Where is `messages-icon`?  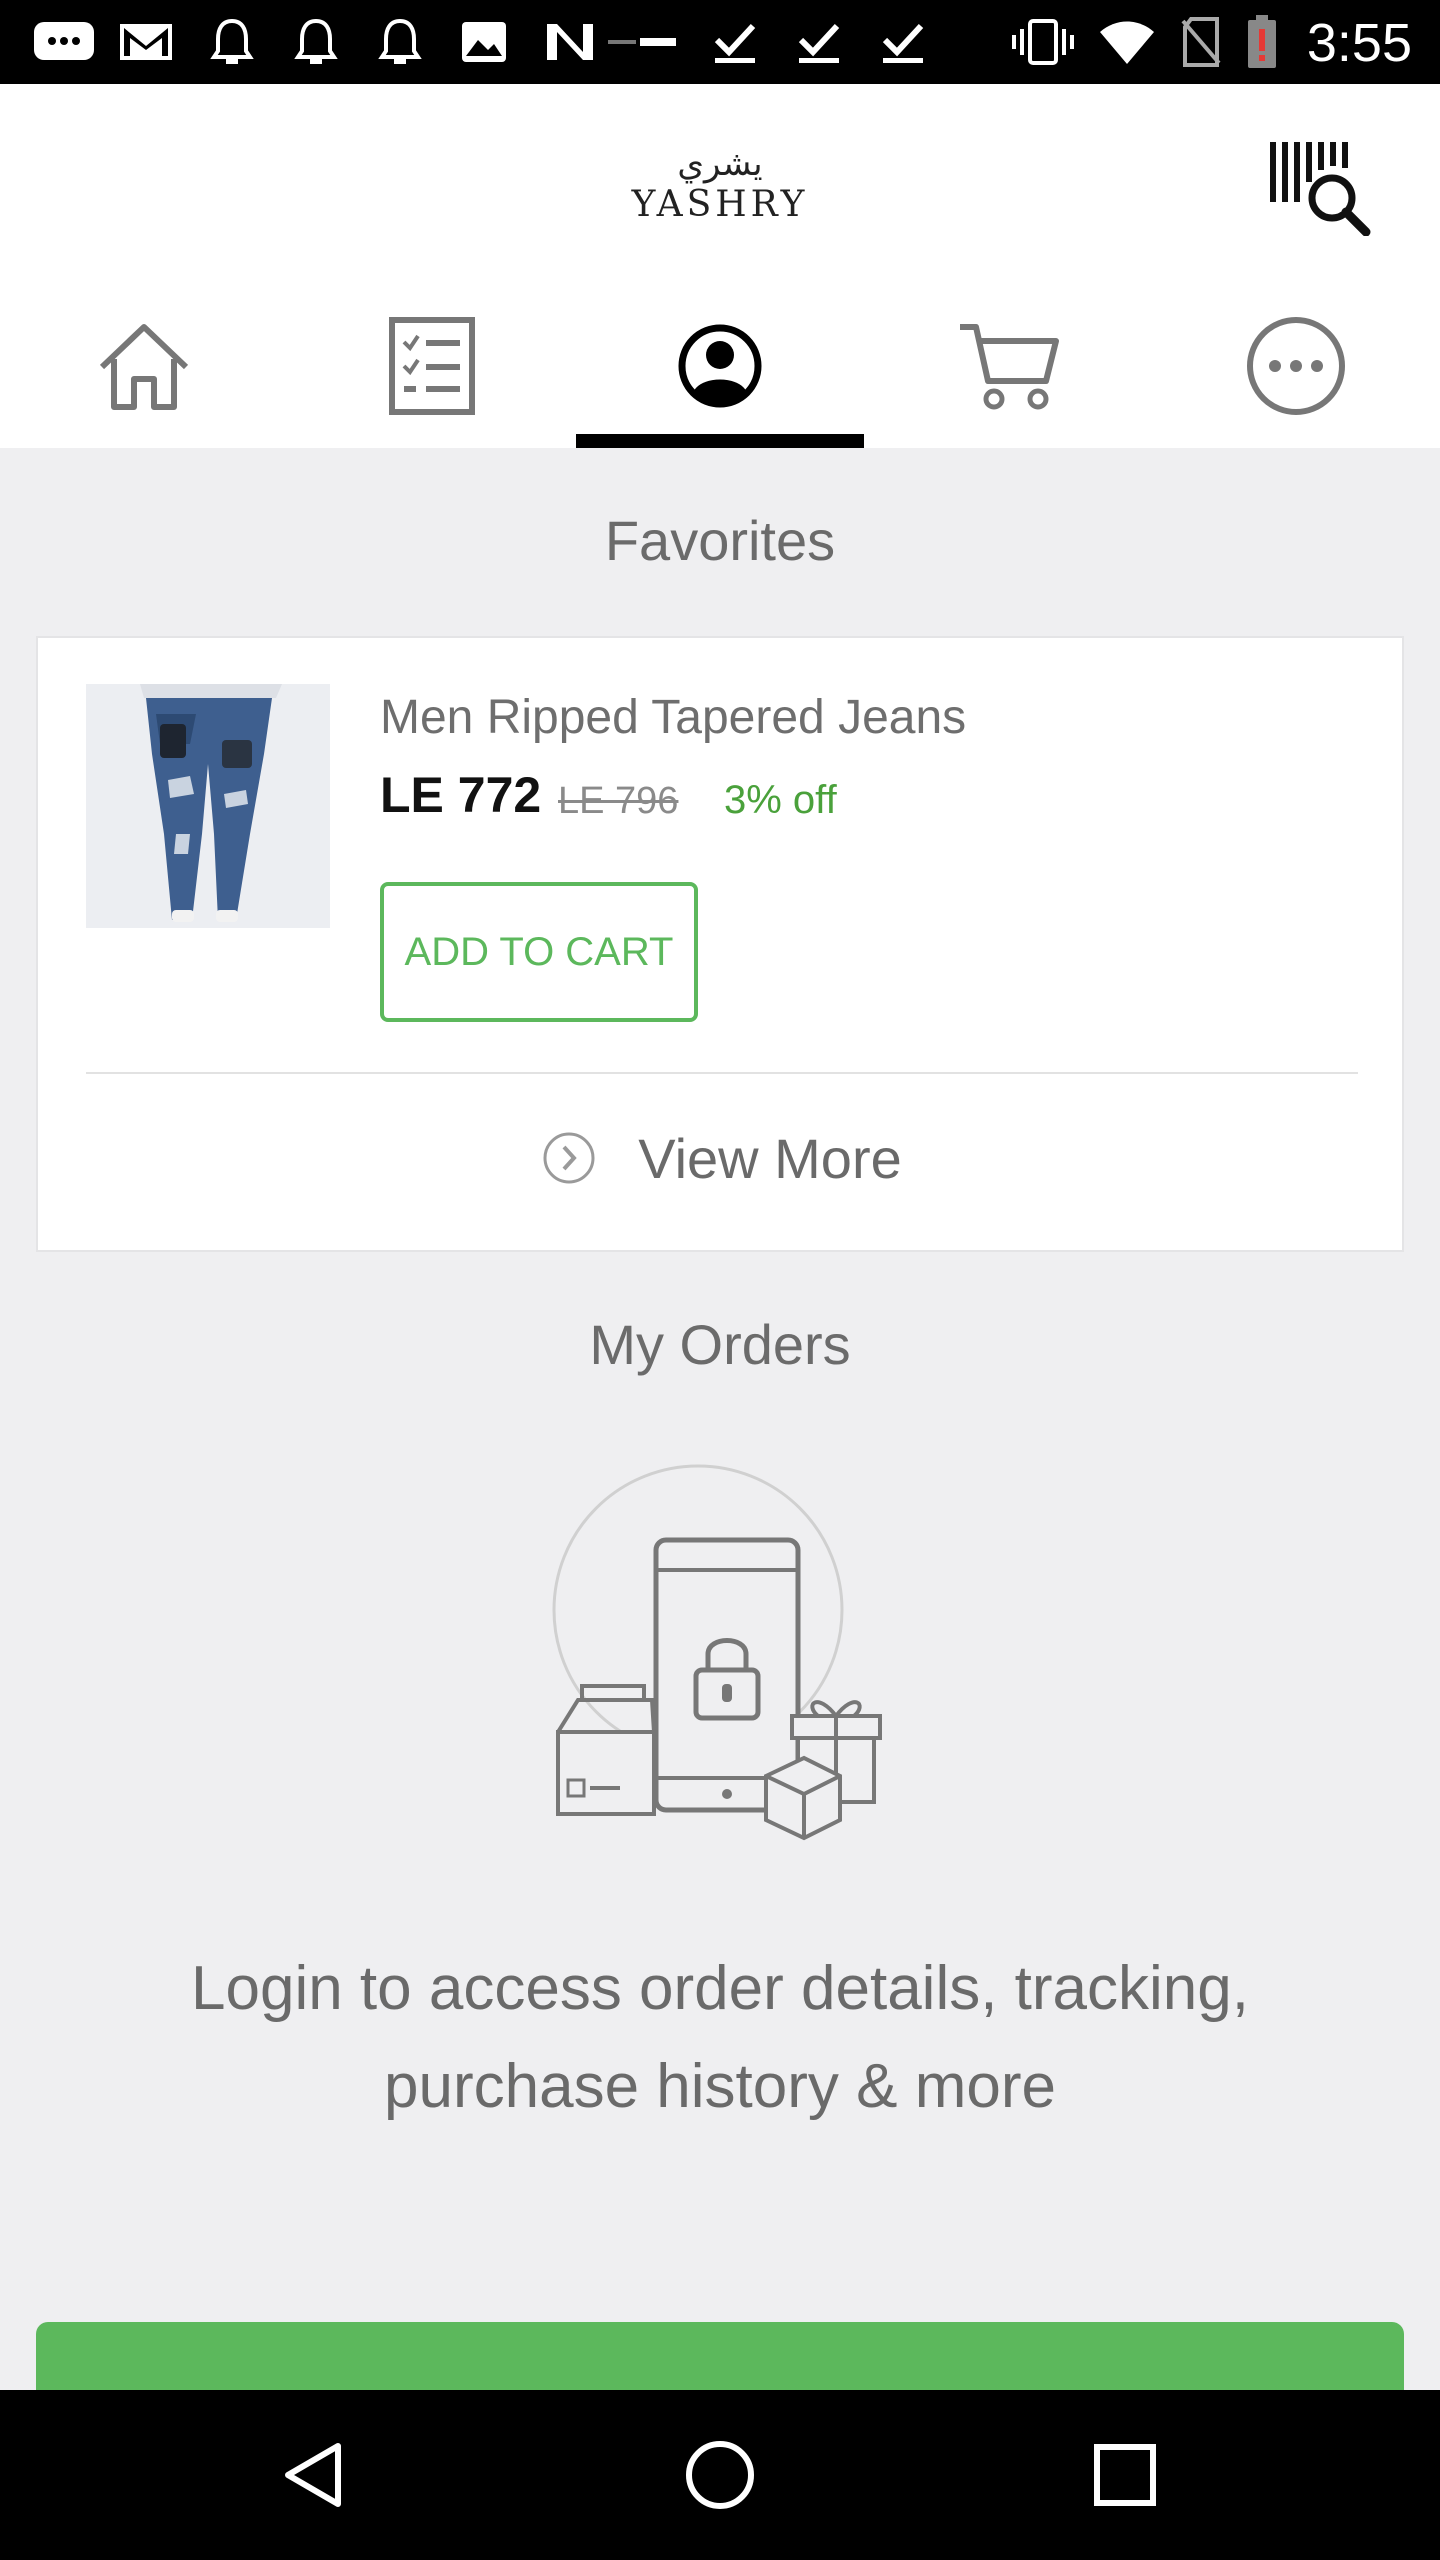 messages-icon is located at coordinates (64, 42).